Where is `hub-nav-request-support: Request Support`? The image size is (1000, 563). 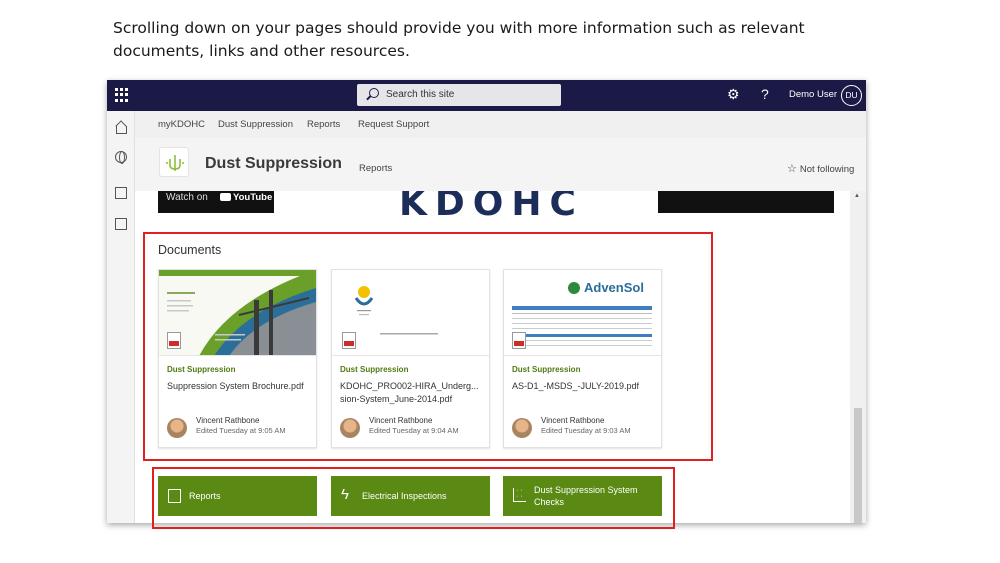
hub-nav-request-support: Request Support is located at coordinates (393, 124).